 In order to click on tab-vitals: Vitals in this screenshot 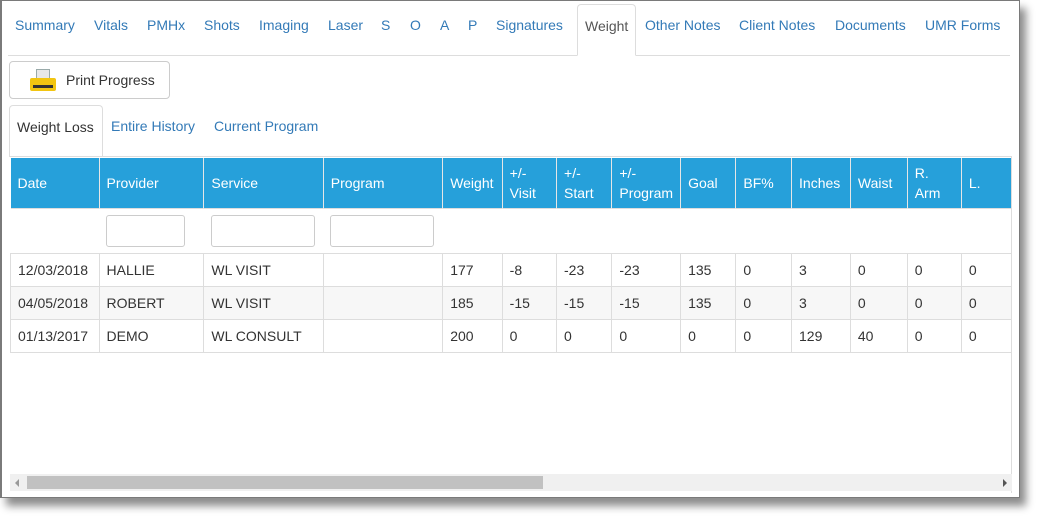, I will do `click(111, 29)`.